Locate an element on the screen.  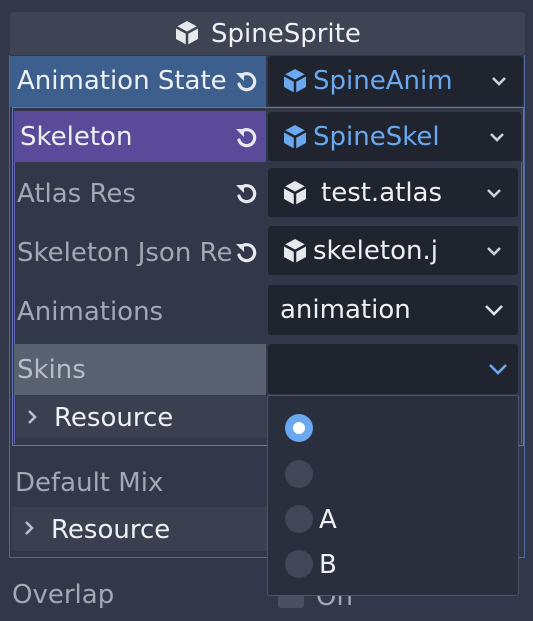
animations-label: Animations is located at coordinates (90, 312).